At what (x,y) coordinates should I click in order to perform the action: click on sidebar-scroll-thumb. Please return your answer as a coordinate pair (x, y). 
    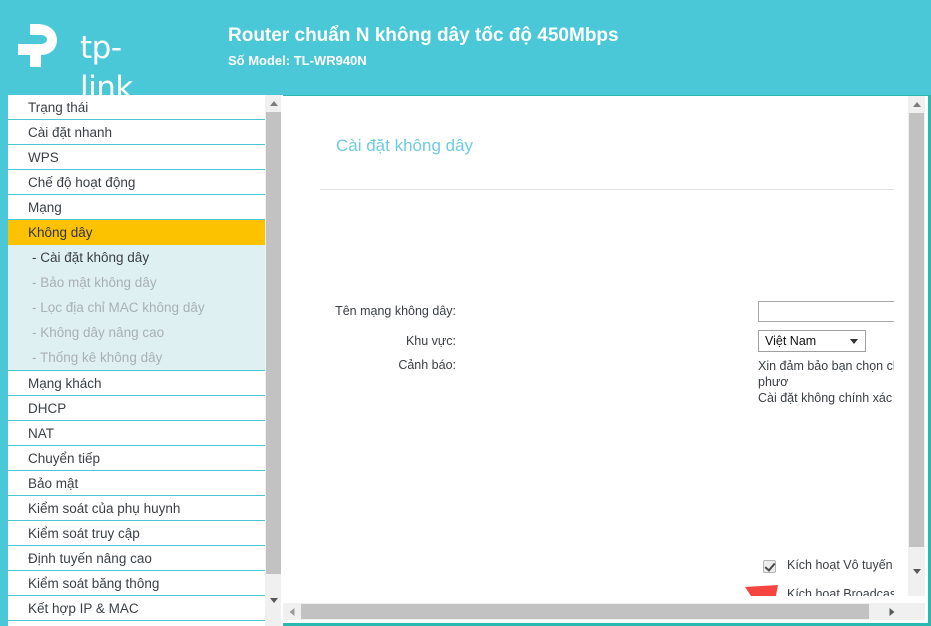
    Looking at the image, I should click on (273, 343).